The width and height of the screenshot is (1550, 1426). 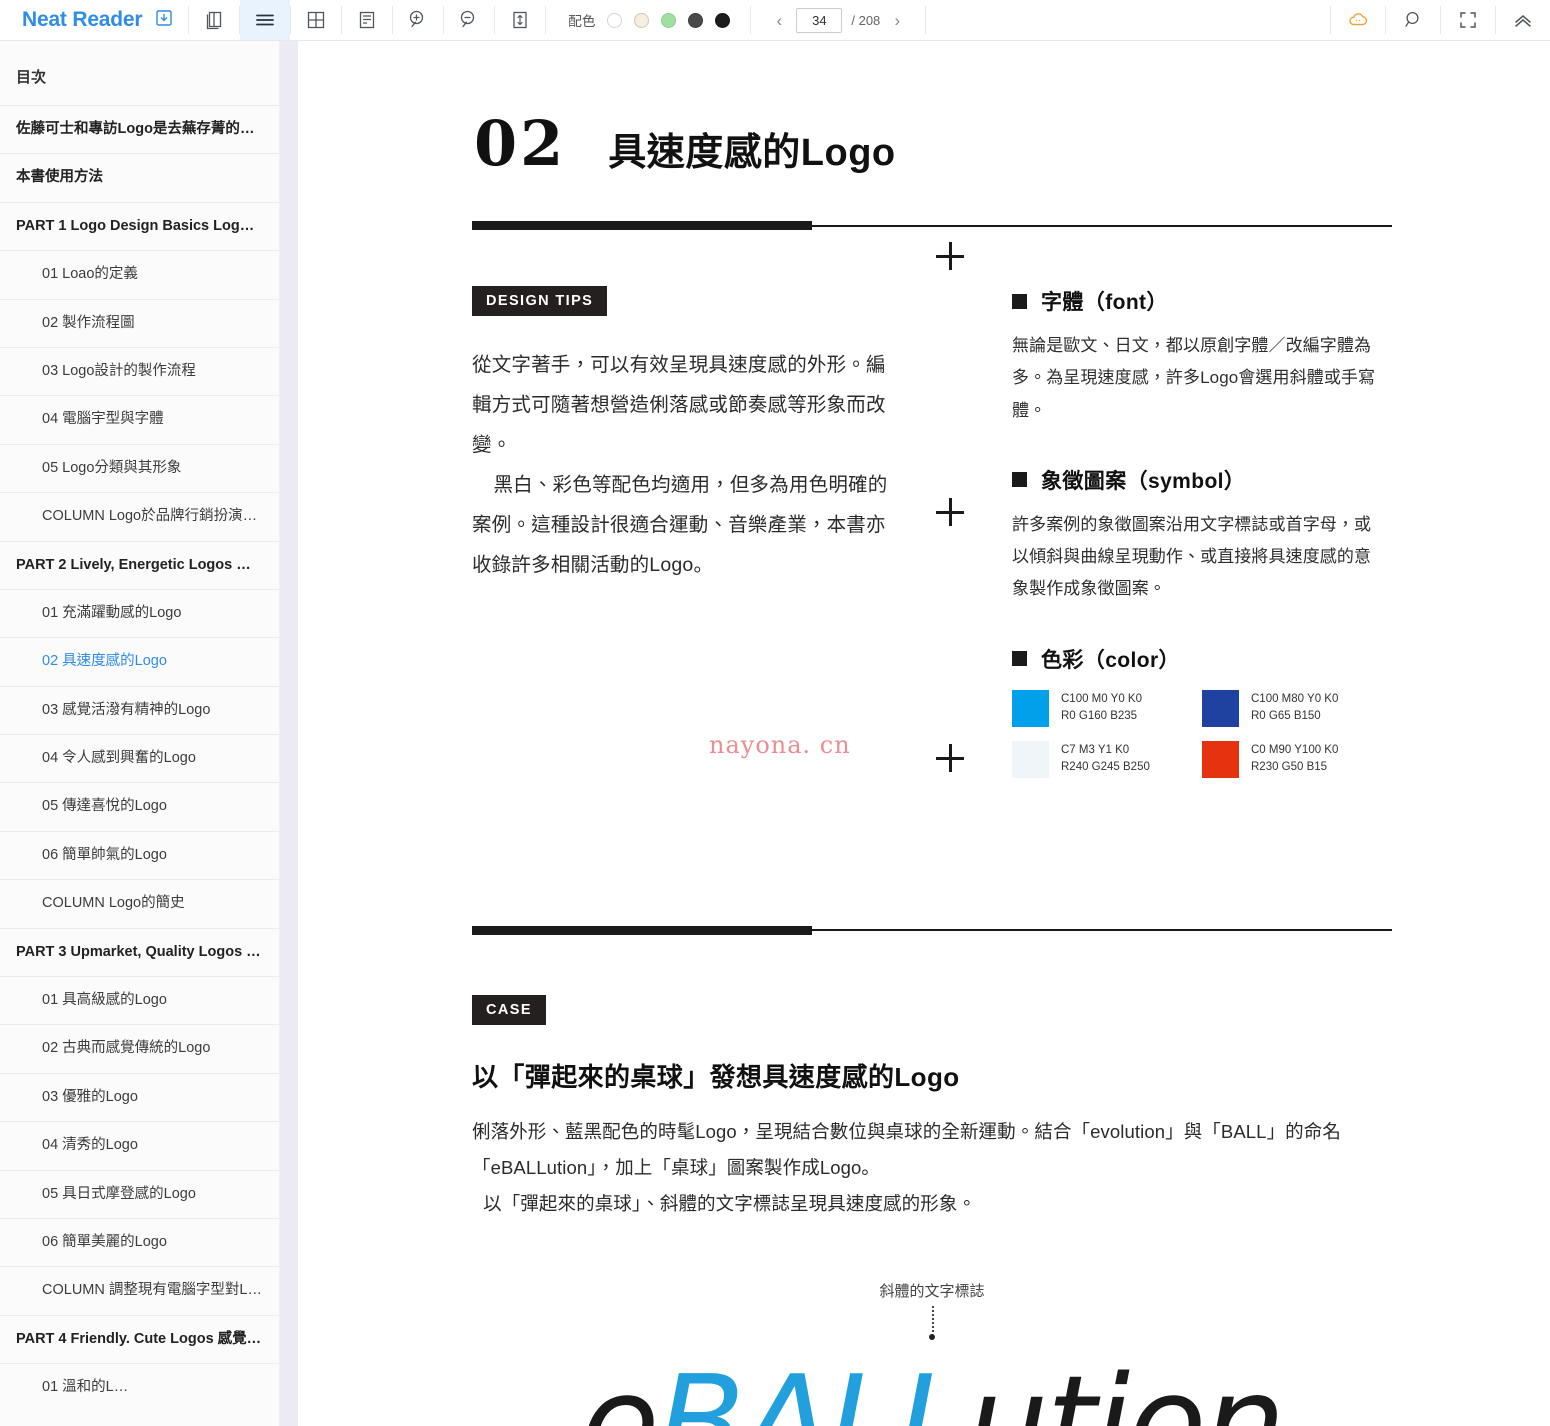 I want to click on crosshair-mark-bottom, so click(x=950, y=758).